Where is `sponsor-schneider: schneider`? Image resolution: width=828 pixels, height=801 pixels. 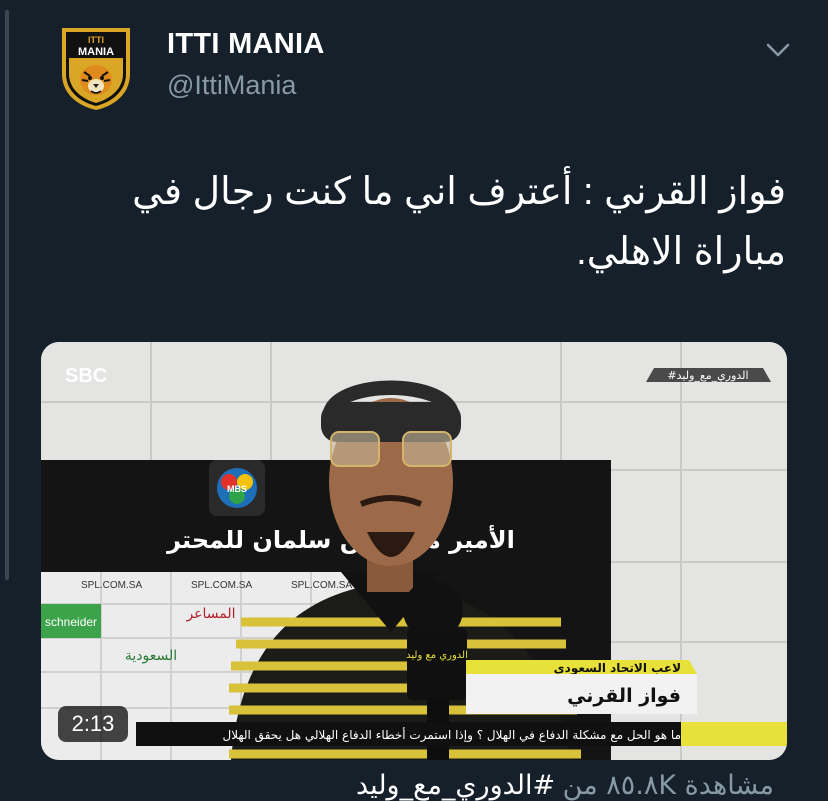 sponsor-schneider: schneider is located at coordinates (71, 622).